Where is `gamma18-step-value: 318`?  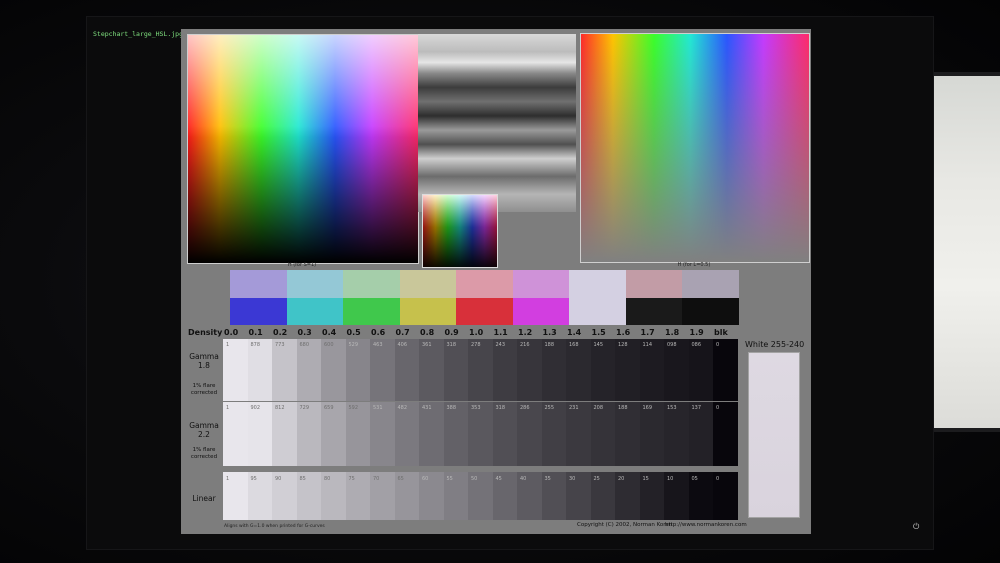 gamma18-step-value: 318 is located at coordinates (451, 345).